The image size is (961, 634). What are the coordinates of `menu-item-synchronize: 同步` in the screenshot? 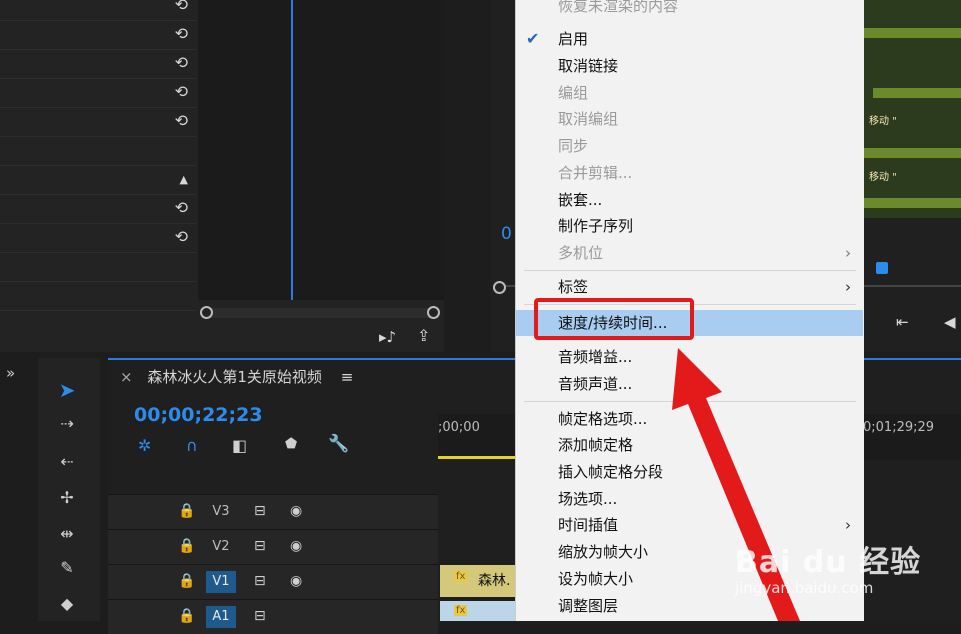 It's located at (689, 146).